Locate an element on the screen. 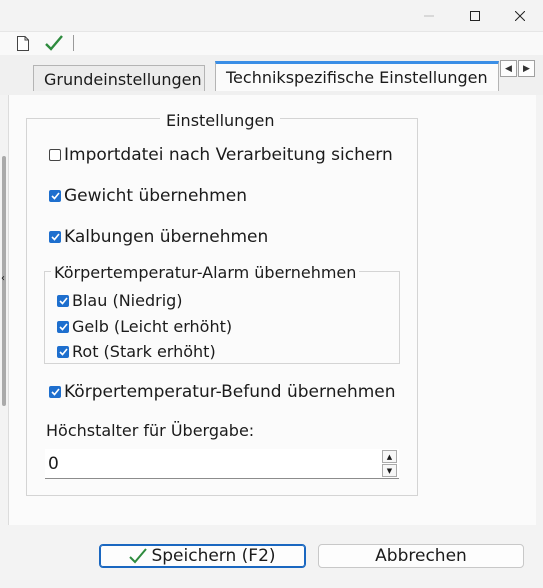 This screenshot has height=588, width=543. maximize-icon is located at coordinates (475, 15).